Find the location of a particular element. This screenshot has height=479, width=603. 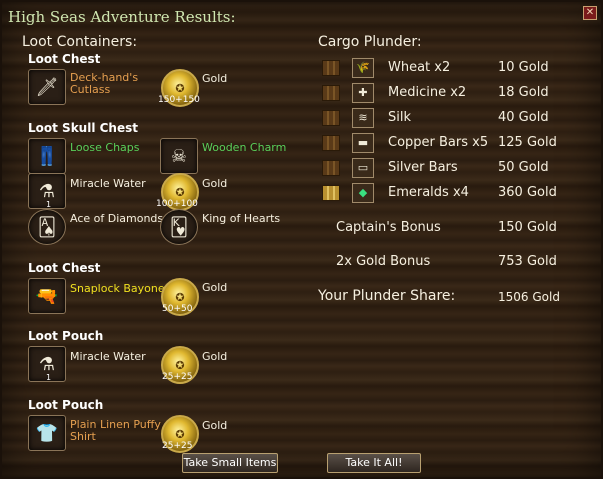

medicine-icon: ✚ is located at coordinates (363, 93).